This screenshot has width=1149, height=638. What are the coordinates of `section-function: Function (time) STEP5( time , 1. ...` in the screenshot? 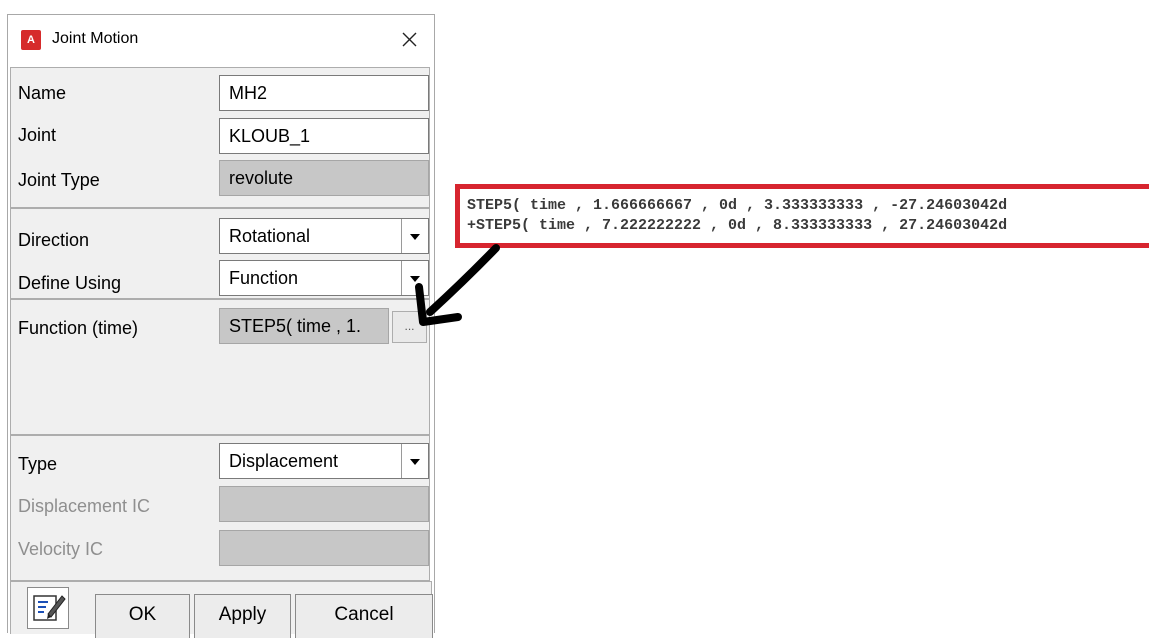 It's located at (220, 367).